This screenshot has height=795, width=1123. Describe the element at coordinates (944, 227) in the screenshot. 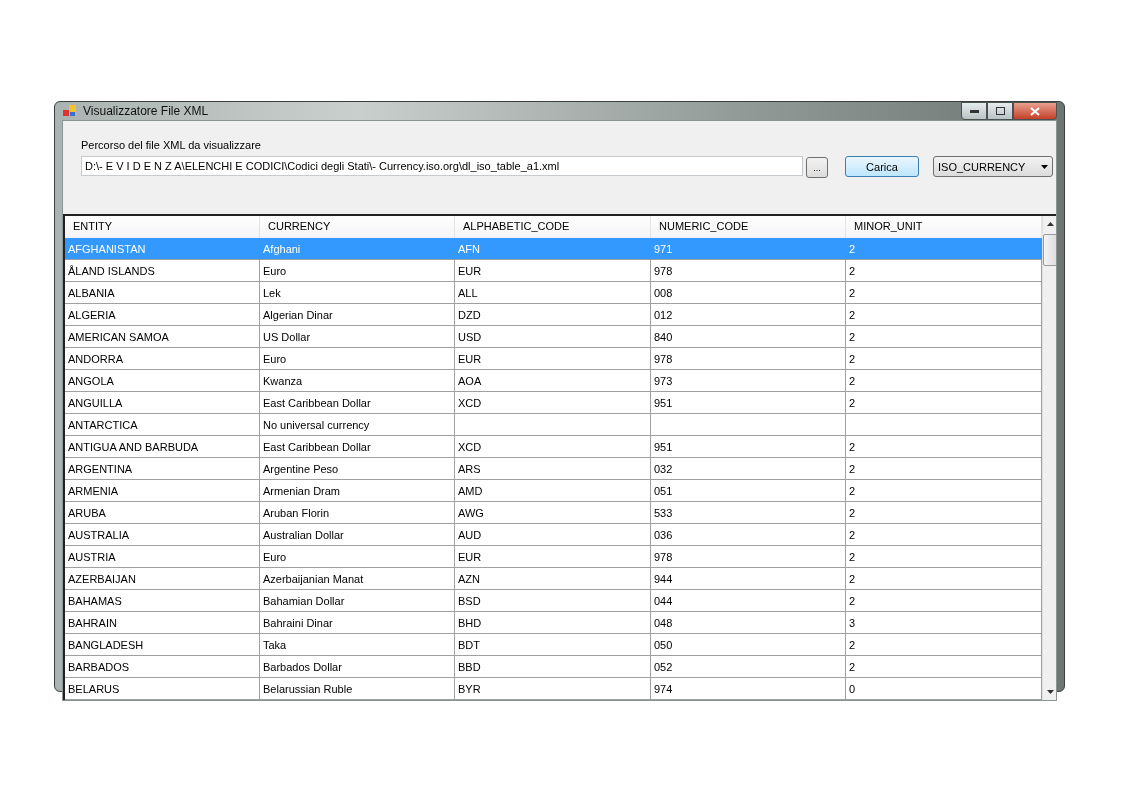

I see `column-header: MINOR_UNIT` at that location.